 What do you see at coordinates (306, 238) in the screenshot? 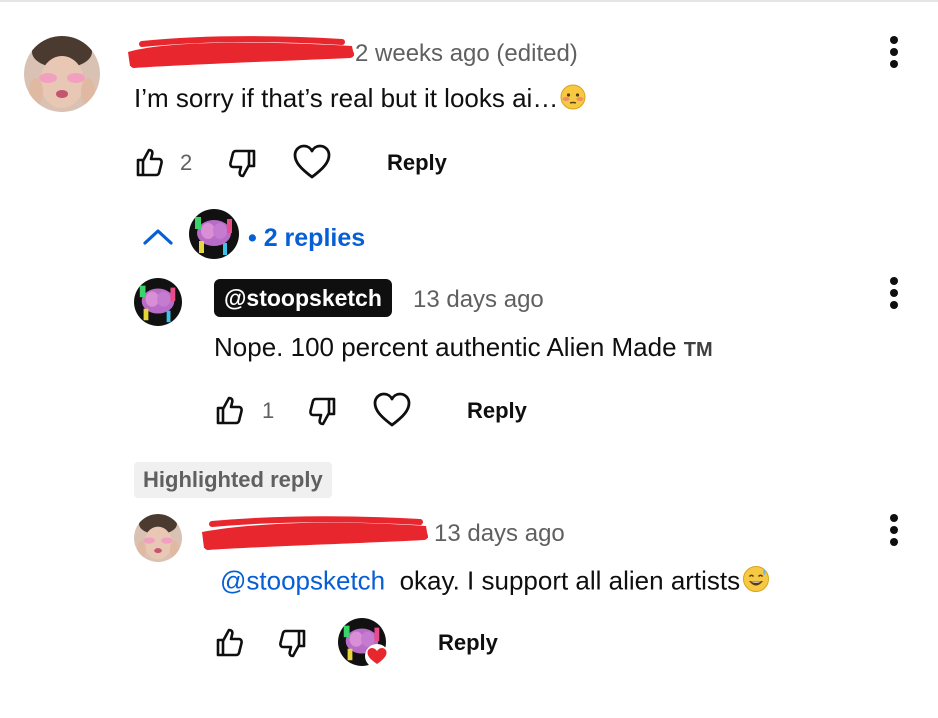
I see `replies-count-link: • 2 replies` at bounding box center [306, 238].